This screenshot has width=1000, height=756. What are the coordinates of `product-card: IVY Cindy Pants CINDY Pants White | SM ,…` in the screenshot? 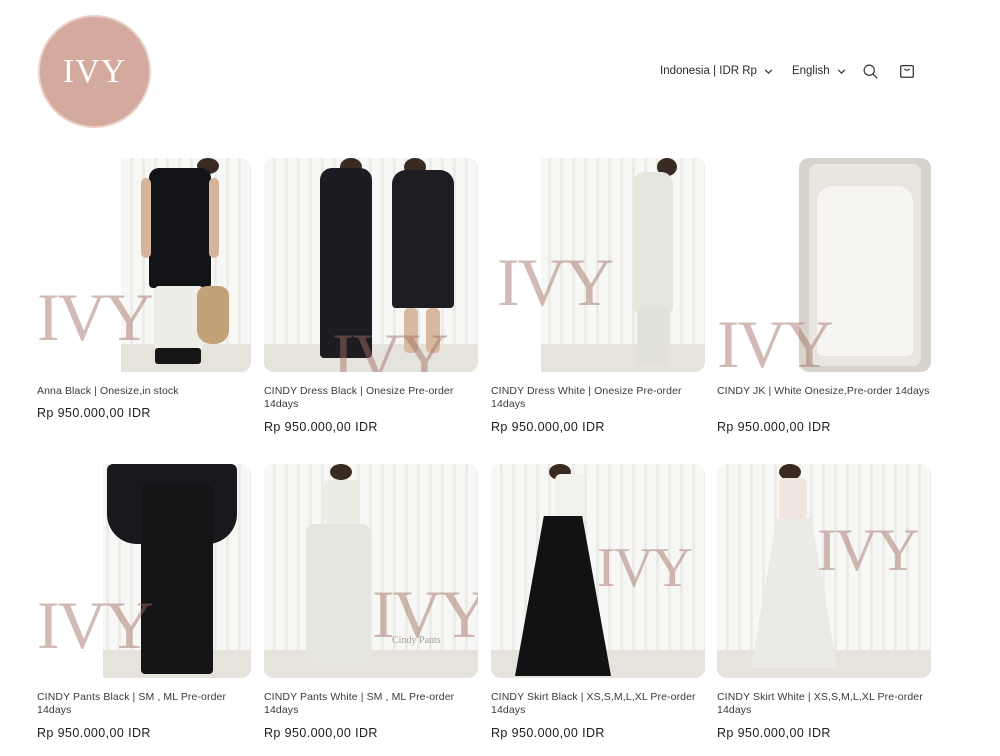 It's located at (371, 602).